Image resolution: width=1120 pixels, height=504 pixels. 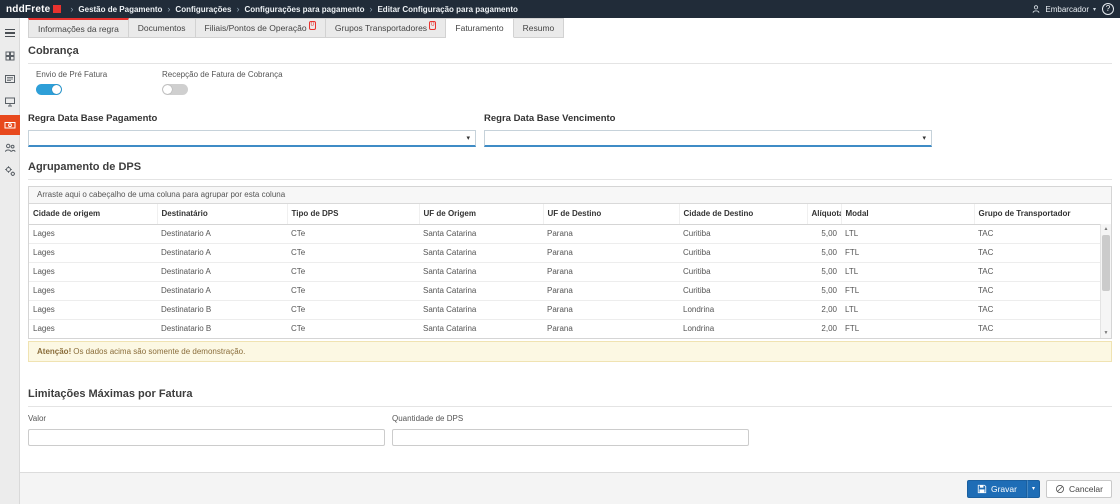 I want to click on brand-logo-mark-icon, so click(x=57, y=9).